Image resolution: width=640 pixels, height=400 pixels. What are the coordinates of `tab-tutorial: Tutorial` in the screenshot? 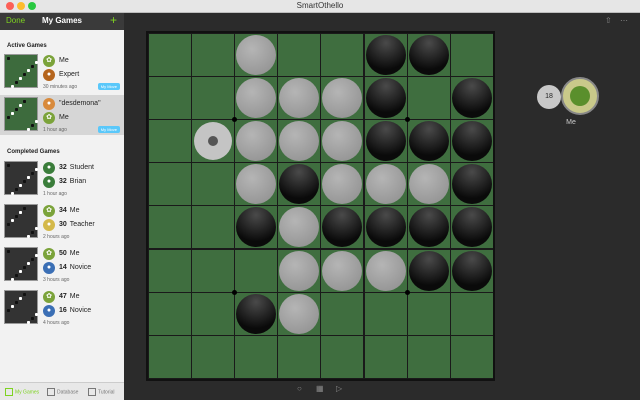 It's located at (101, 392).